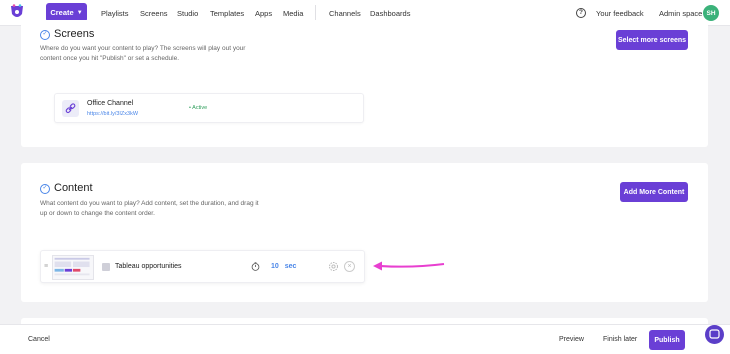 The height and width of the screenshot is (354, 730). I want to click on nav-divider, so click(315, 13).